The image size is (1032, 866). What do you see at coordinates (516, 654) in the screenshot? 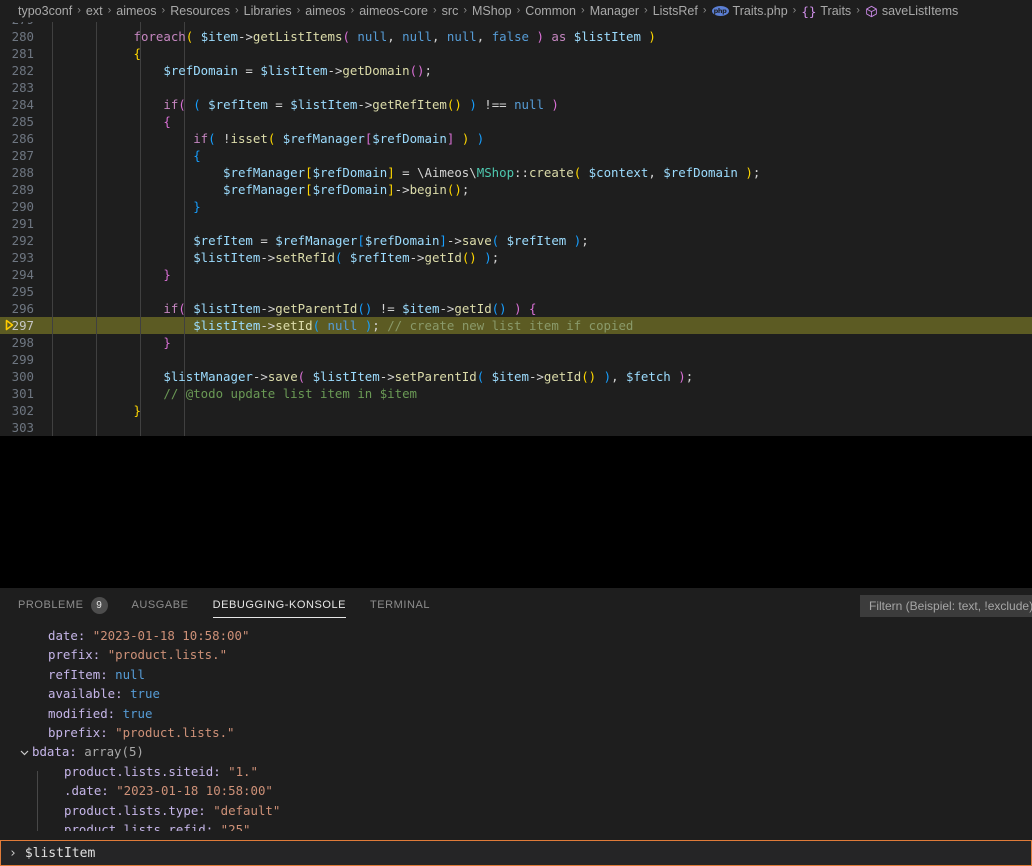
I see `debug-console-row: prefix: "product.lists."` at bounding box center [516, 654].